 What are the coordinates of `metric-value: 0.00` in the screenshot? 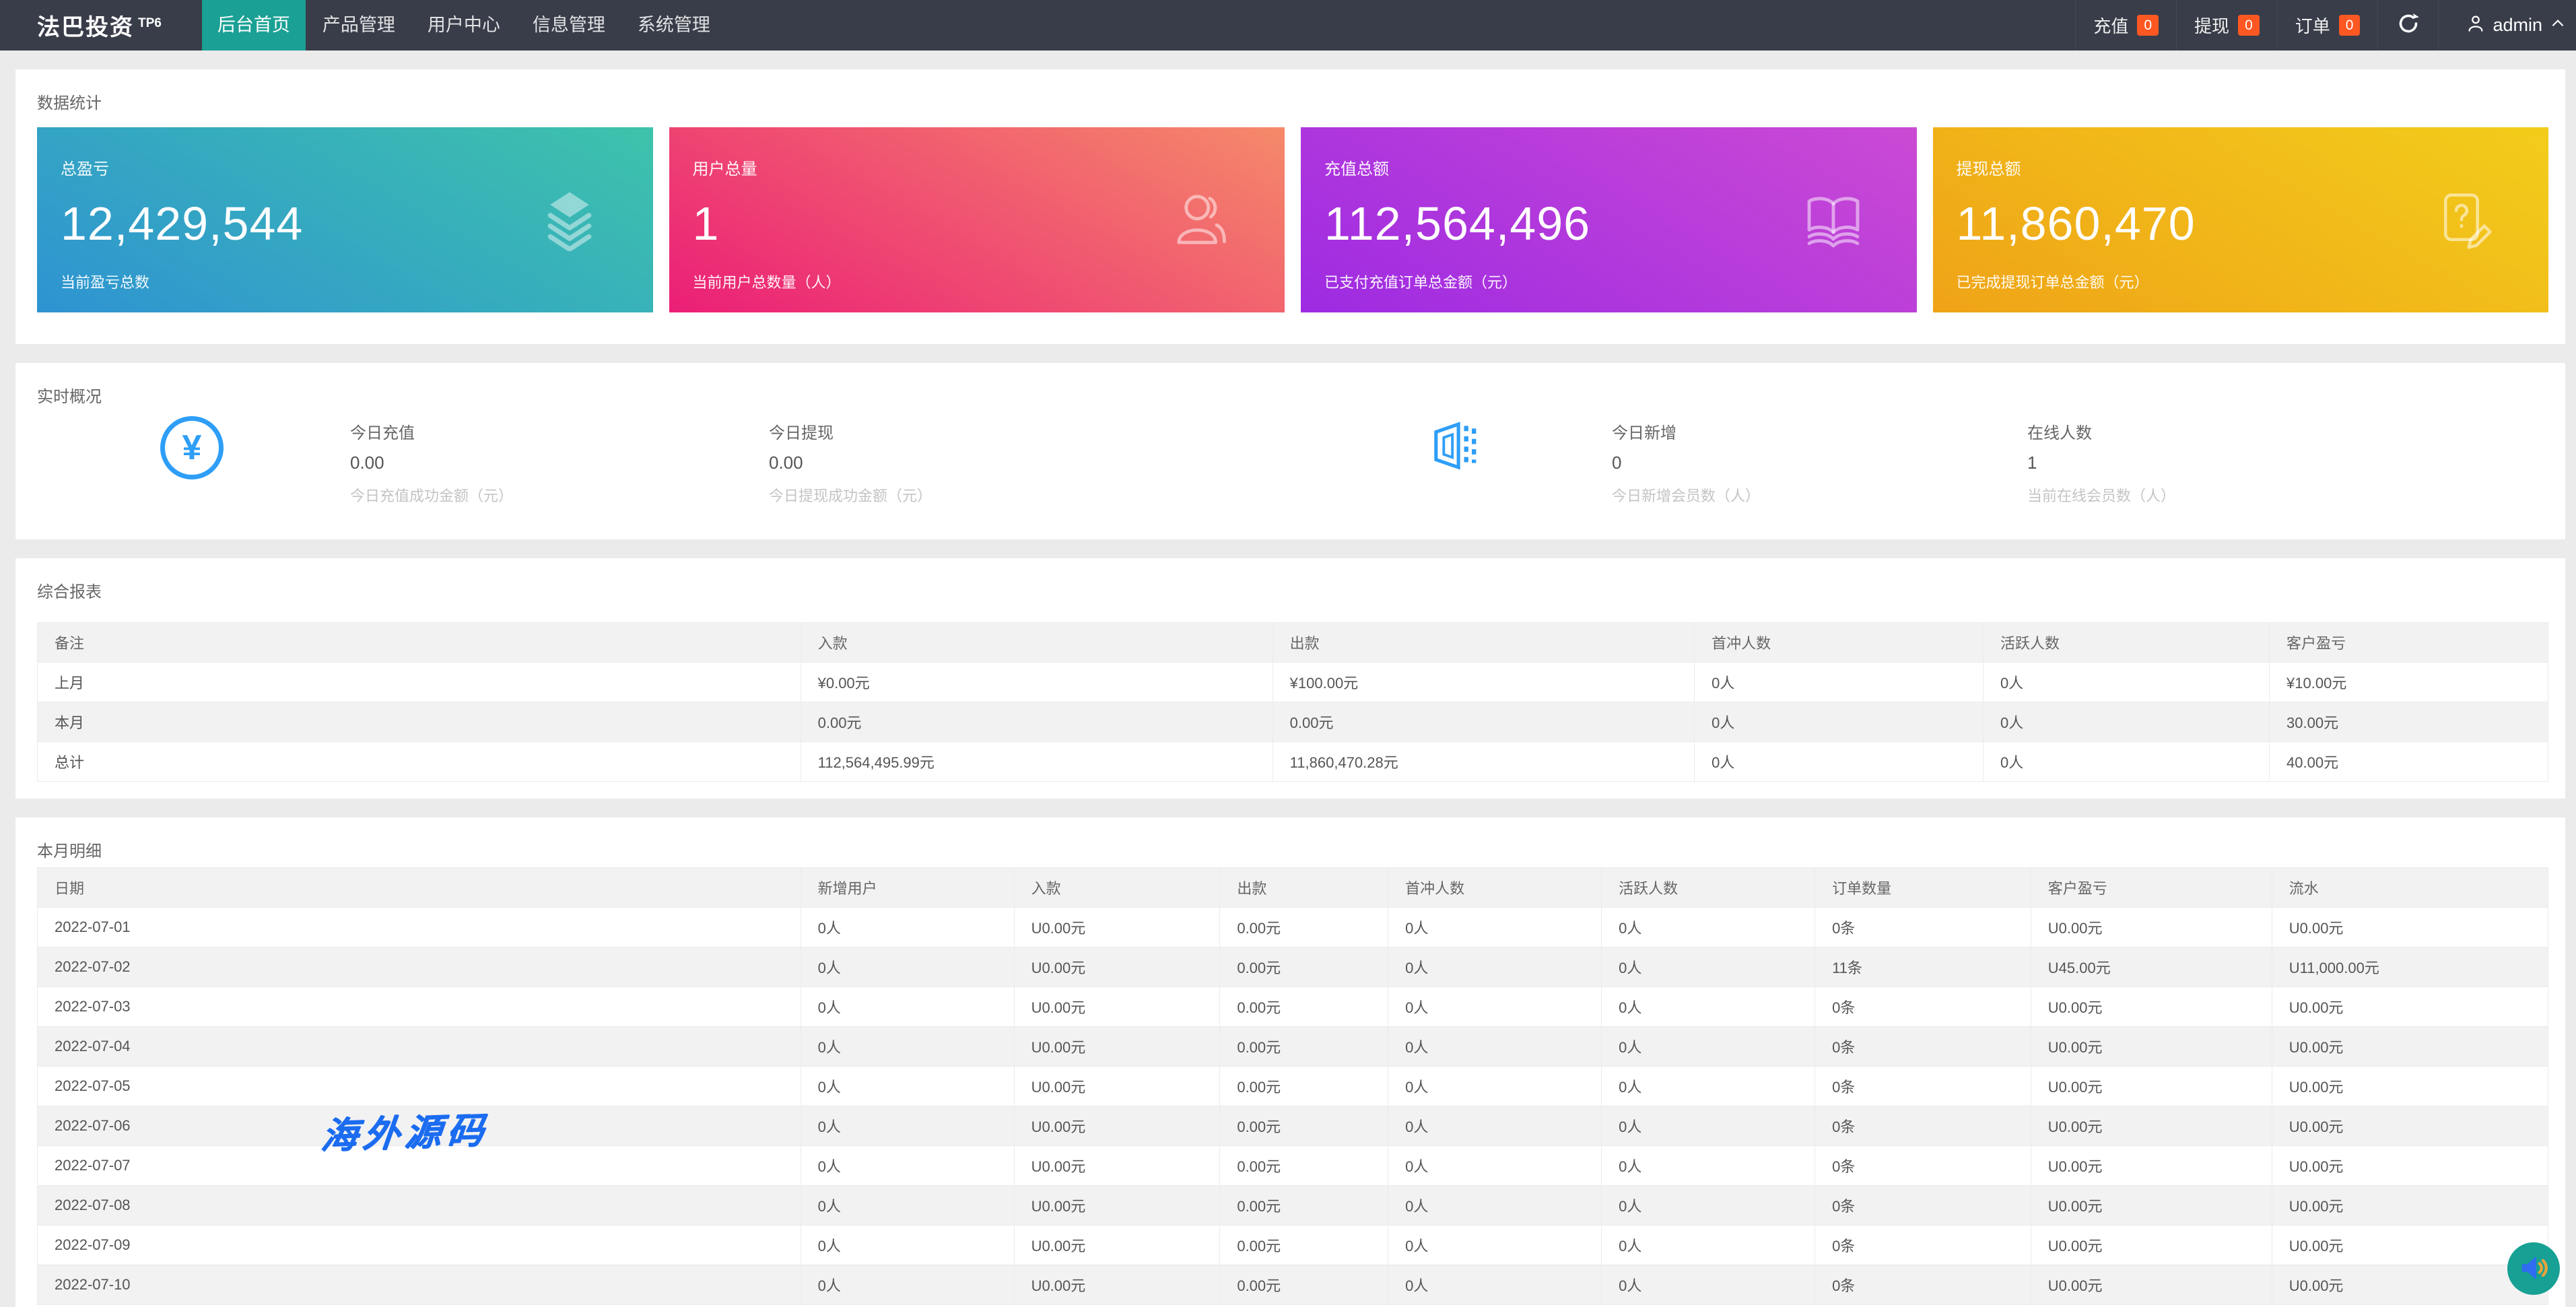 It's located at (786, 463).